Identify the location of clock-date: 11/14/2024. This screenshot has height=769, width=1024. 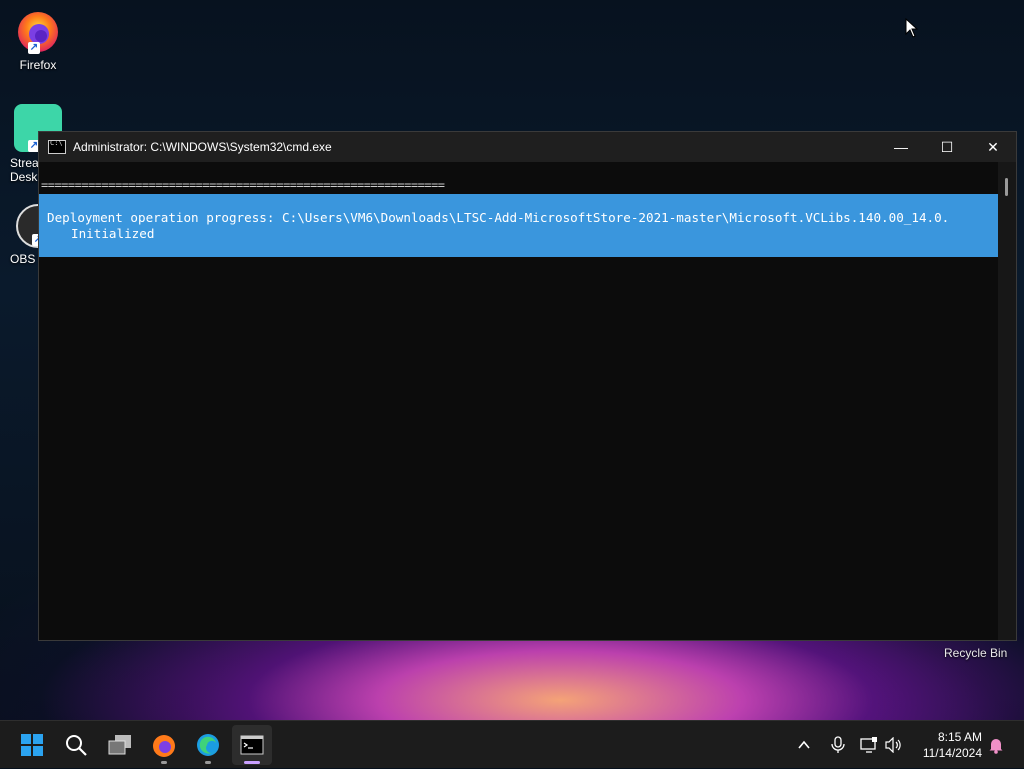
(952, 753).